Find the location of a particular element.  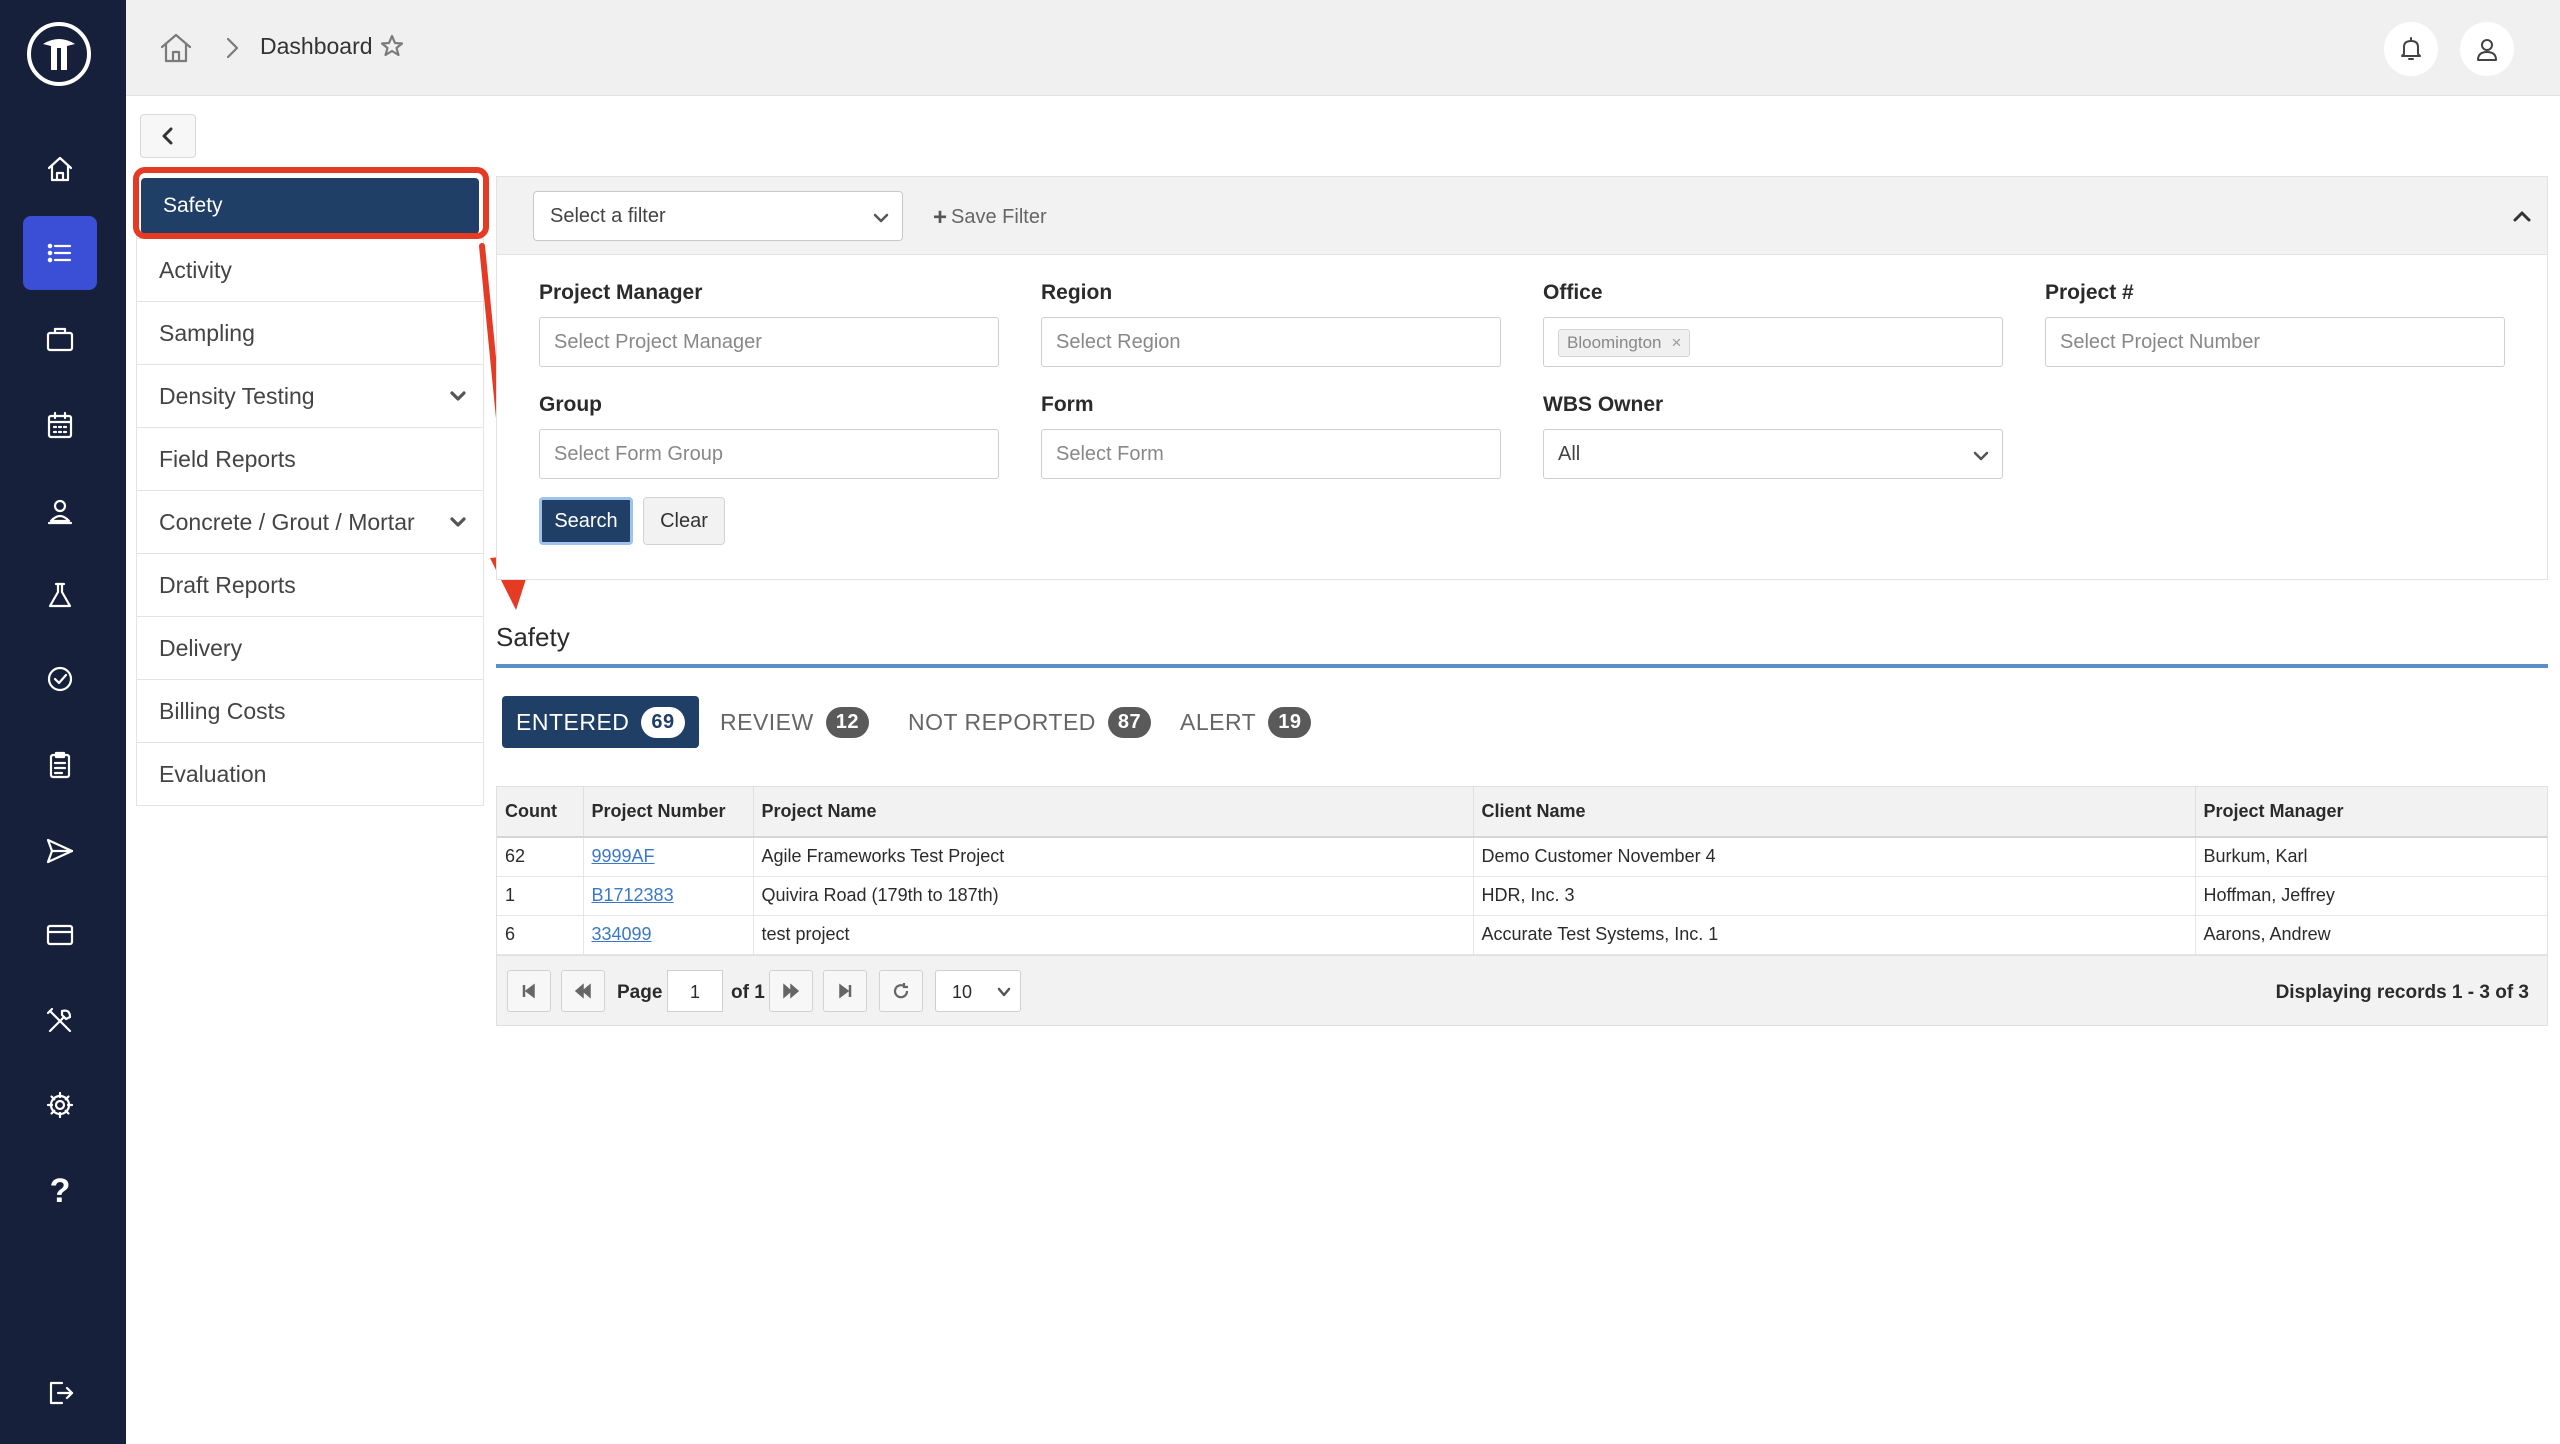

previous-page-icon is located at coordinates (582, 990).